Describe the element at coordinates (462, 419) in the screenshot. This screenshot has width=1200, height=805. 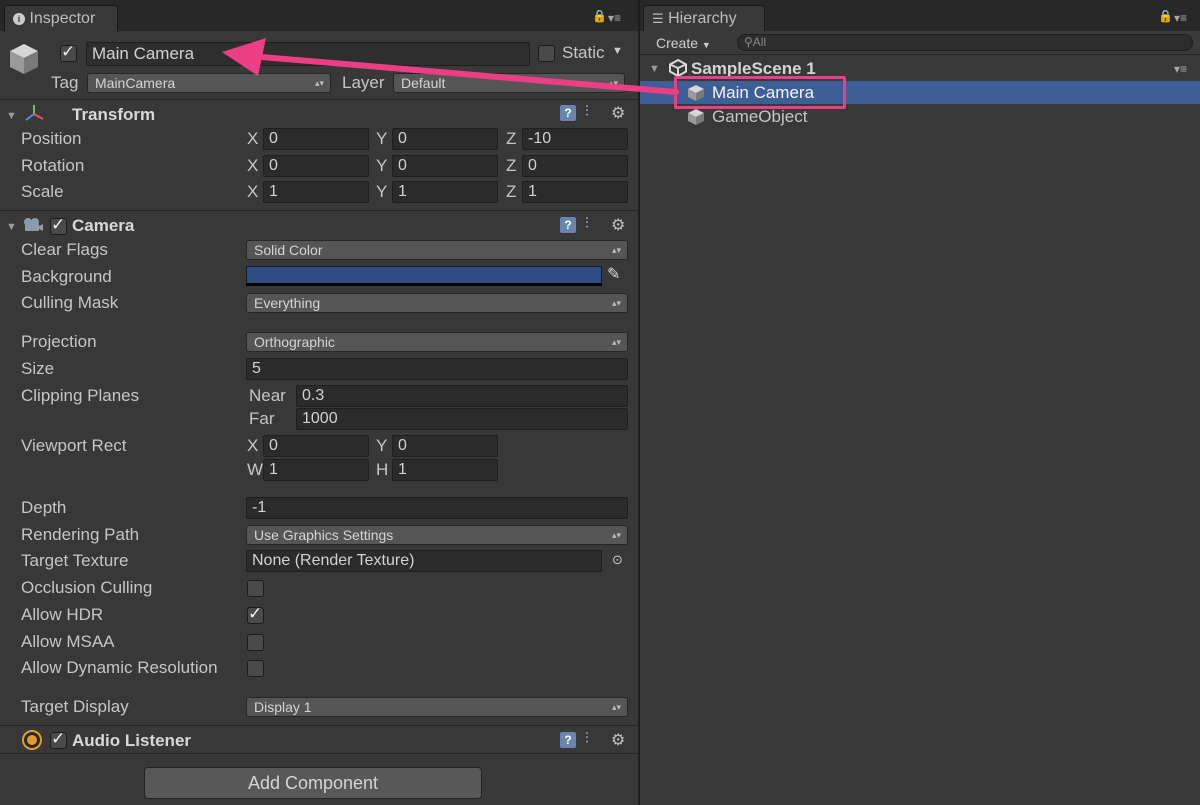
I see `far-field: 1000` at that location.